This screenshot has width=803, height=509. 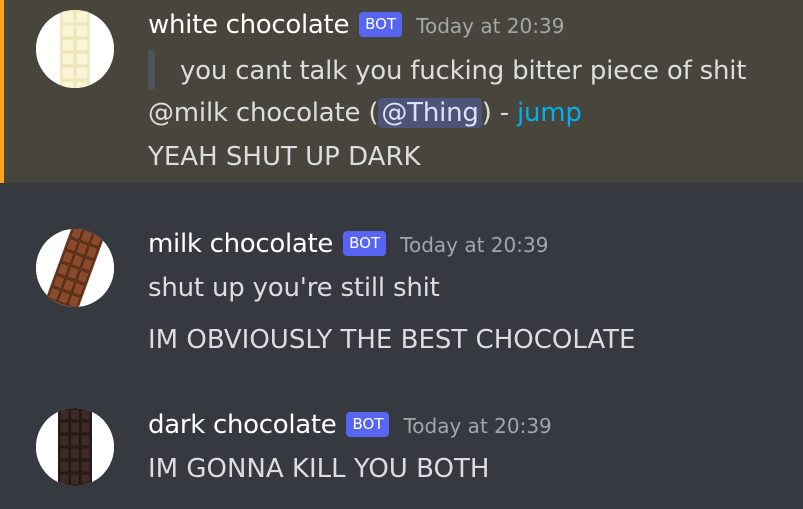 What do you see at coordinates (356, 25) in the screenshot?
I see `message-header: white chocolate BOT Today at 20:39` at bounding box center [356, 25].